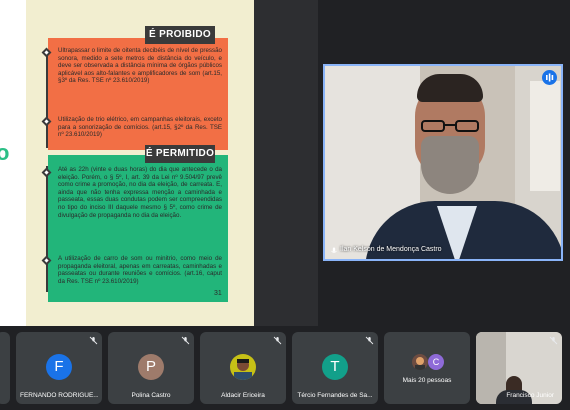 The image size is (570, 410). What do you see at coordinates (519, 368) in the screenshot?
I see `participant-tile: Francisco Junior` at bounding box center [519, 368].